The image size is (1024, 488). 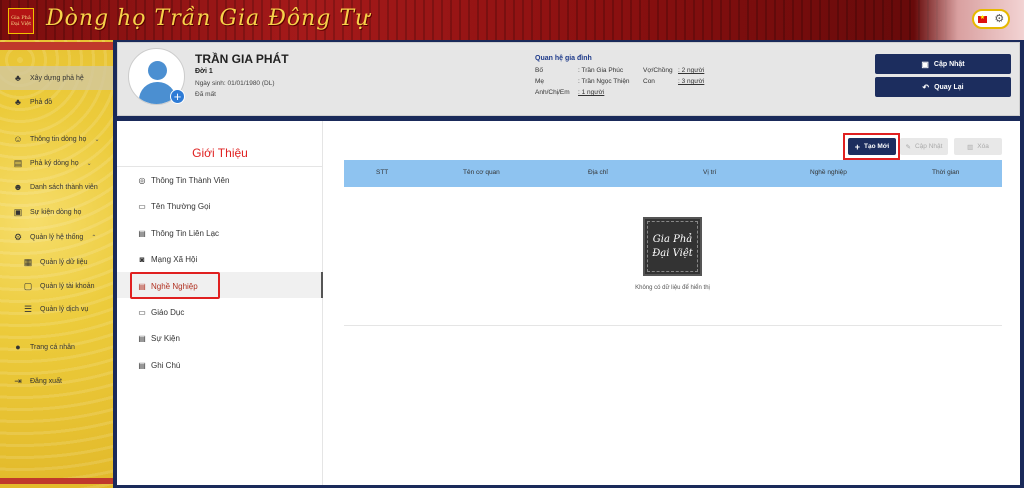 What do you see at coordinates (94, 237) in the screenshot?
I see `chevron-up-icon: ⌃` at bounding box center [94, 237].